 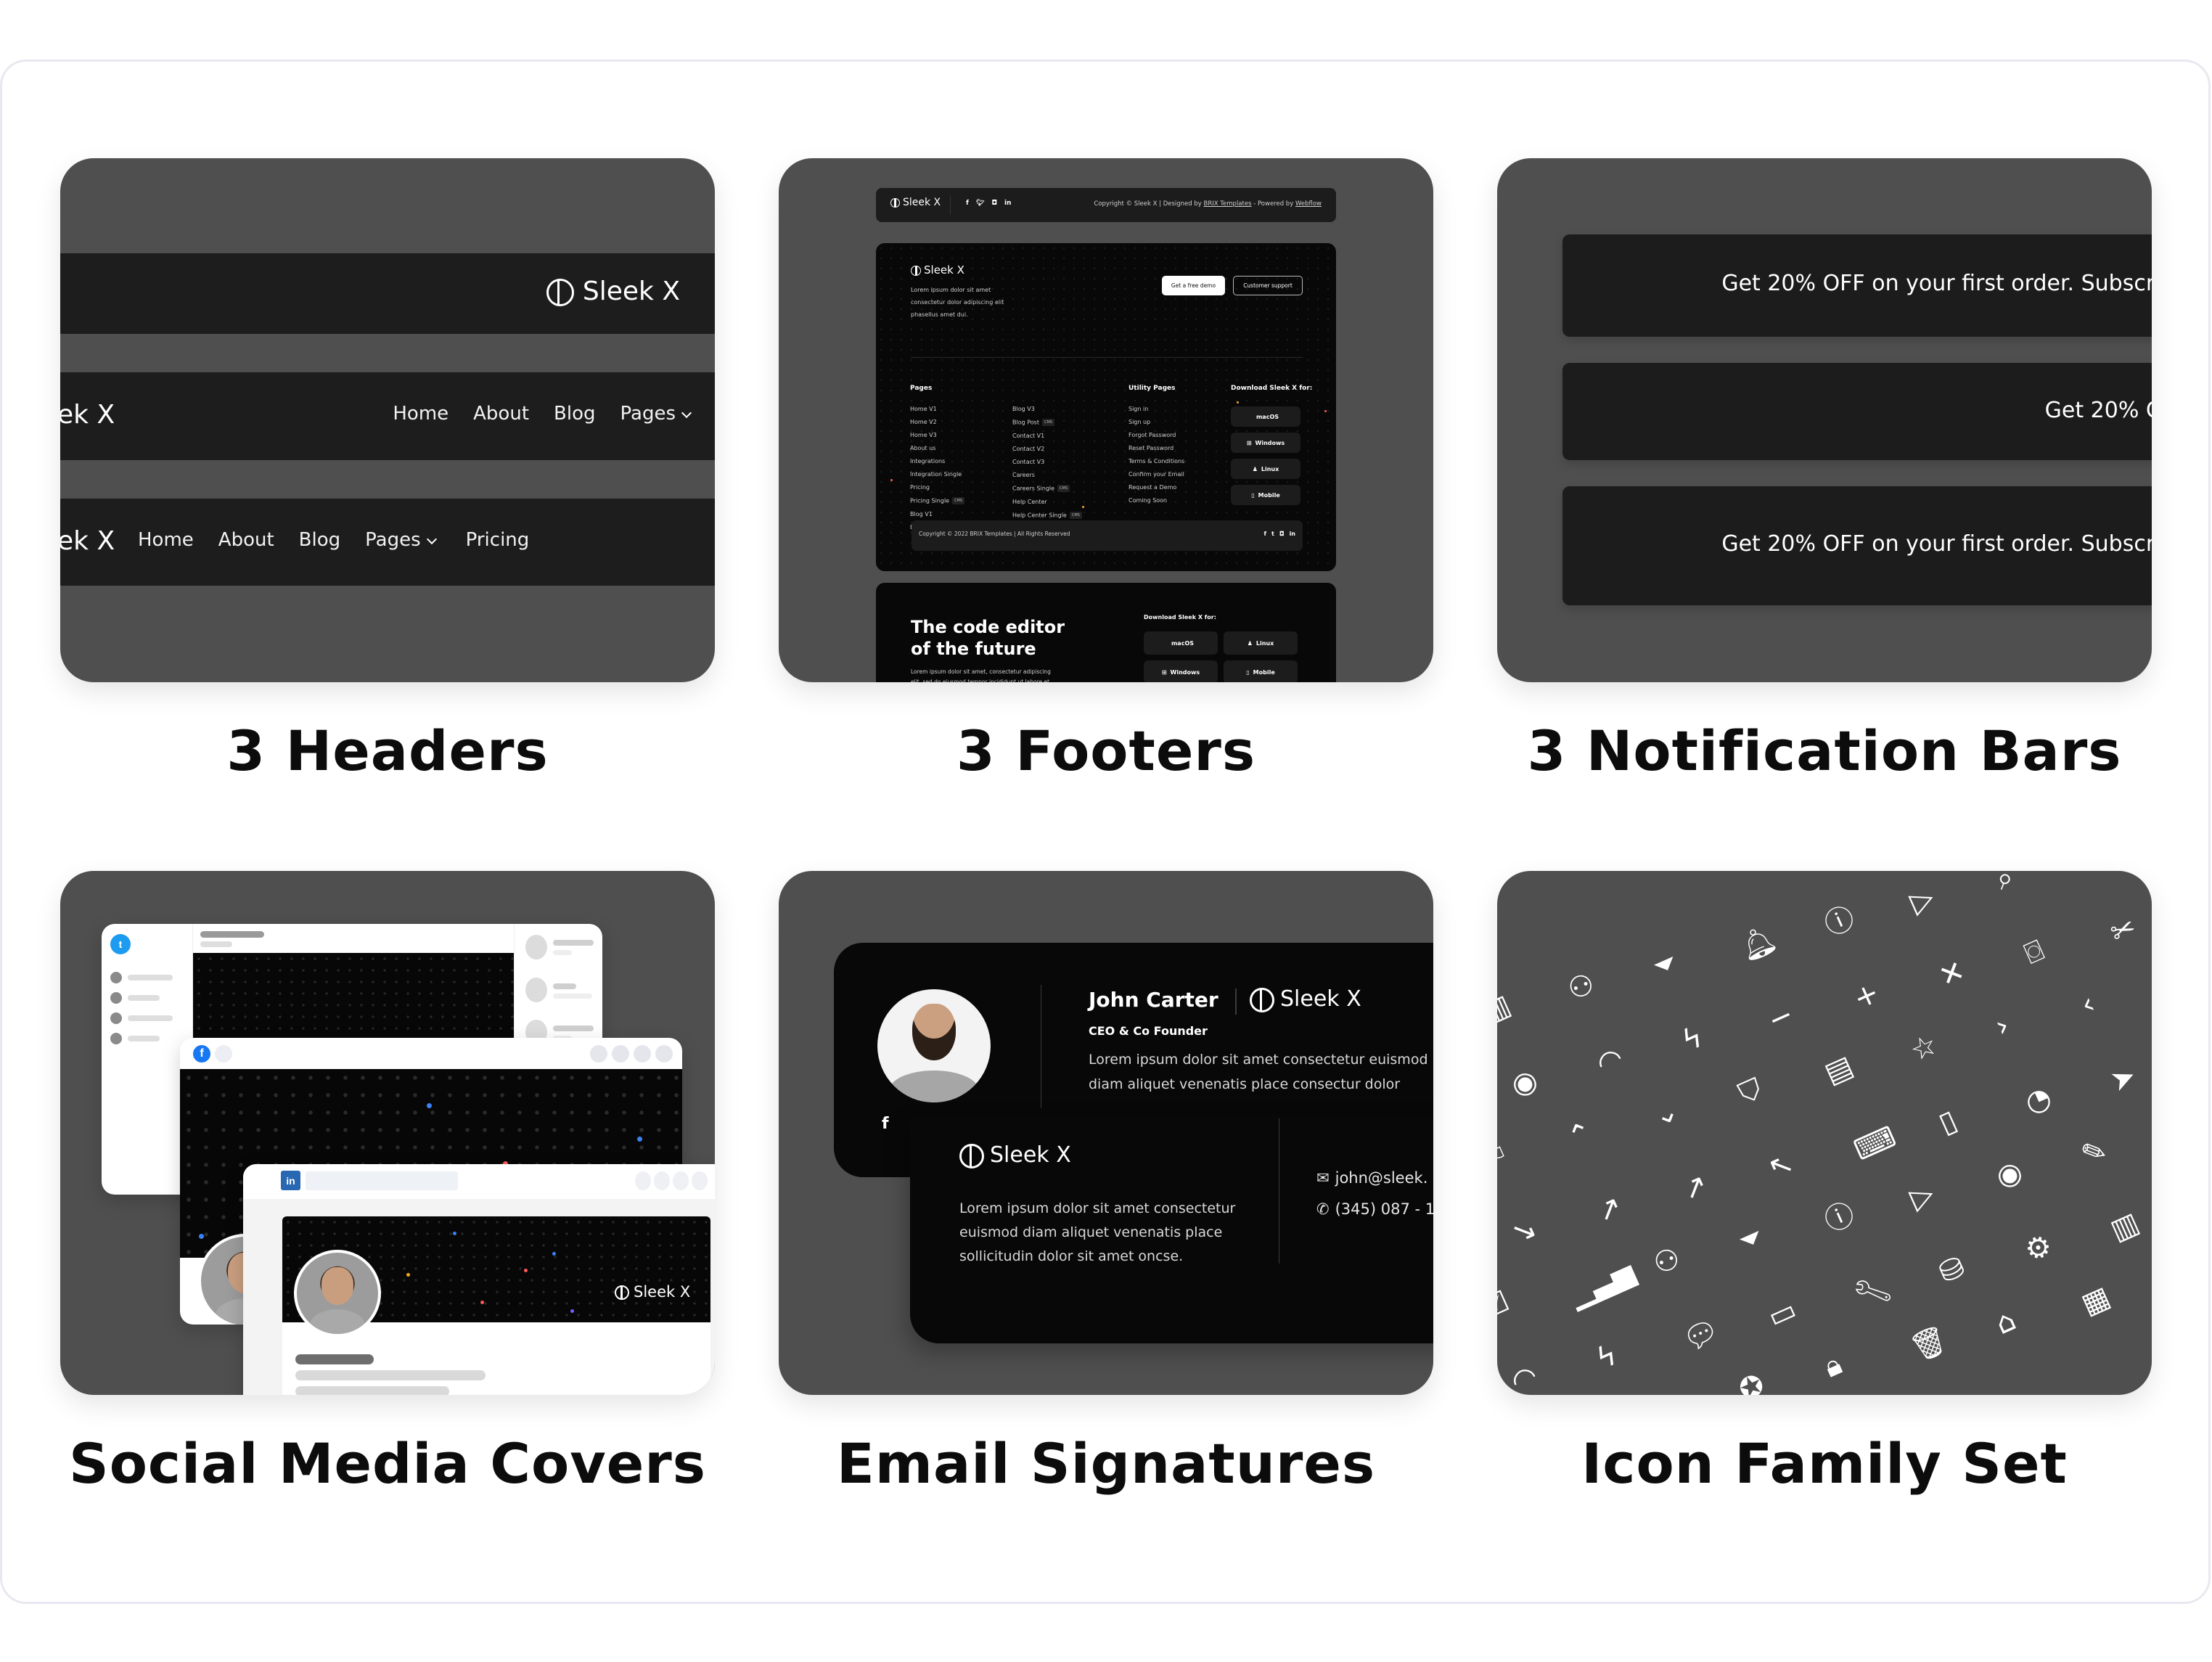 What do you see at coordinates (1164, 672) in the screenshot?
I see `windows-icon: ⊞` at bounding box center [1164, 672].